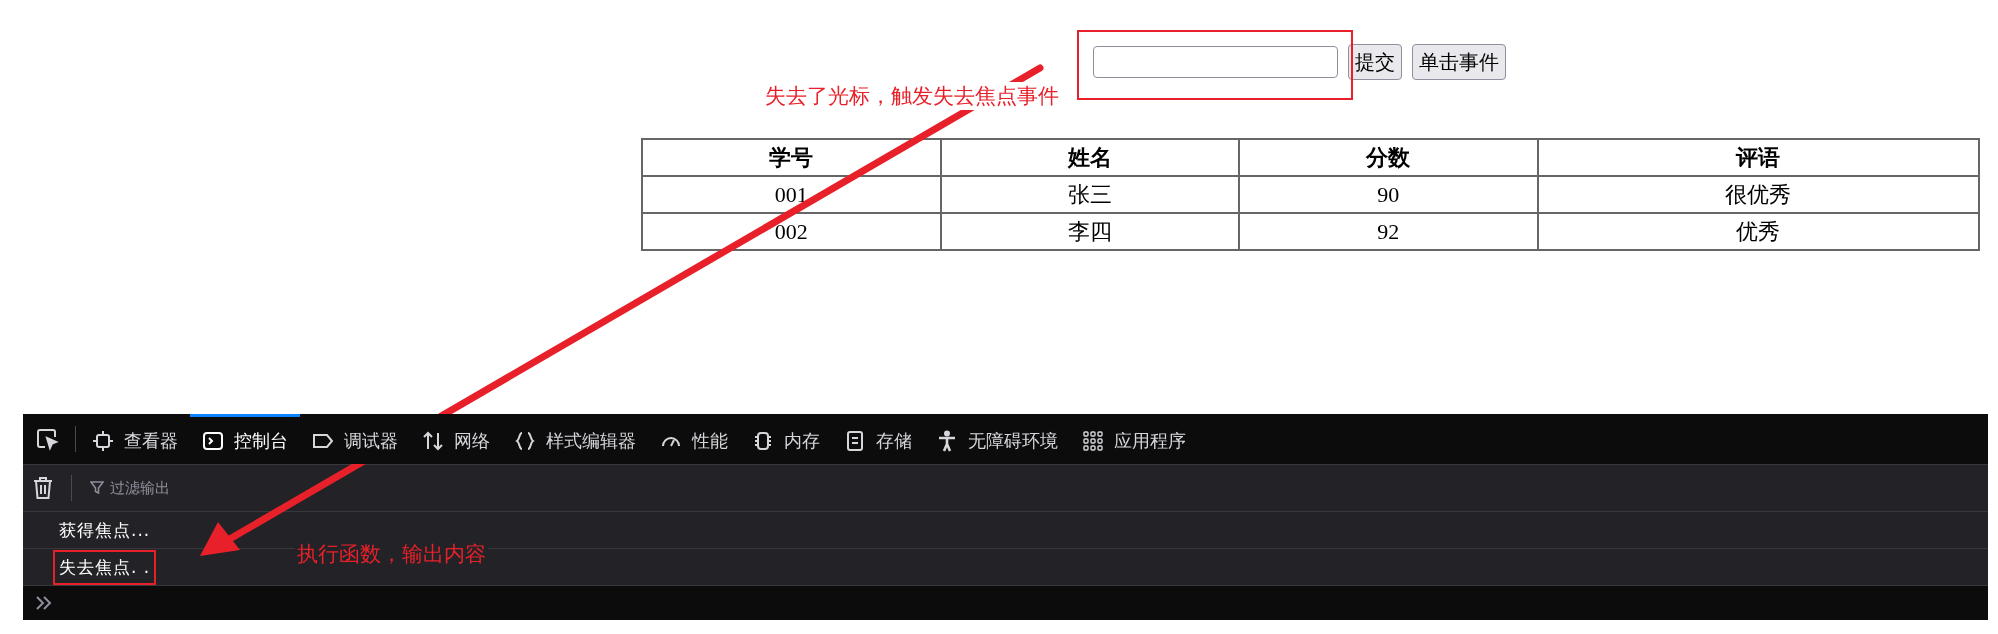 Image resolution: width=1998 pixels, height=634 pixels. Describe the element at coordinates (1388, 157) in the screenshot. I see `column-header: 分数` at that location.